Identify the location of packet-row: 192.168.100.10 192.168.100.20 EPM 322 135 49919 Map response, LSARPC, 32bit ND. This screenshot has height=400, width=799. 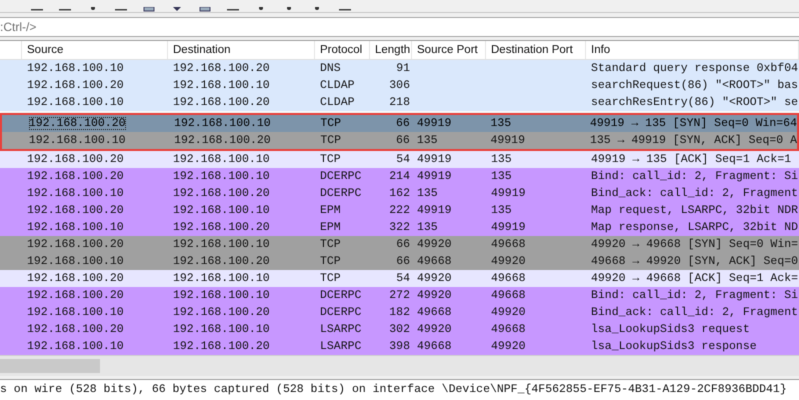
(399, 227).